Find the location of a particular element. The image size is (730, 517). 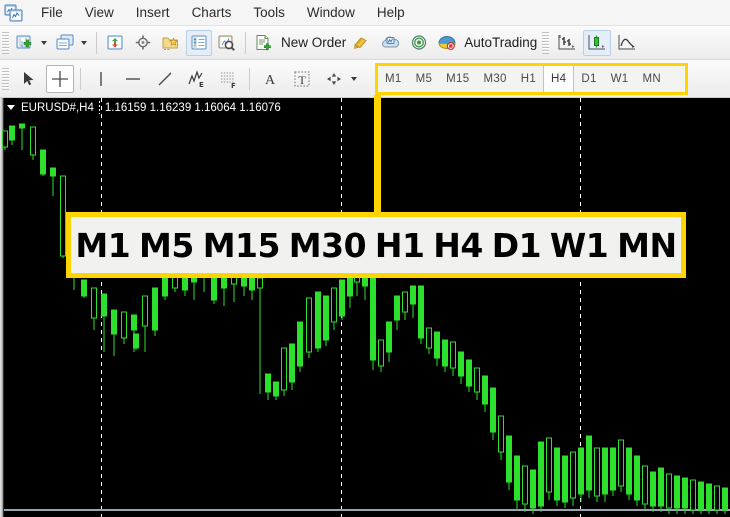

menu-item-tools: Tools is located at coordinates (269, 13).